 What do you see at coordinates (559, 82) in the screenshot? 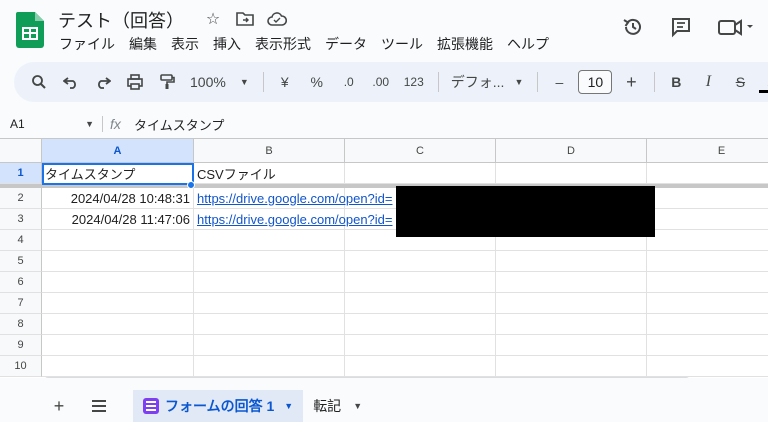
I see `decrease-font-size-button: –` at bounding box center [559, 82].